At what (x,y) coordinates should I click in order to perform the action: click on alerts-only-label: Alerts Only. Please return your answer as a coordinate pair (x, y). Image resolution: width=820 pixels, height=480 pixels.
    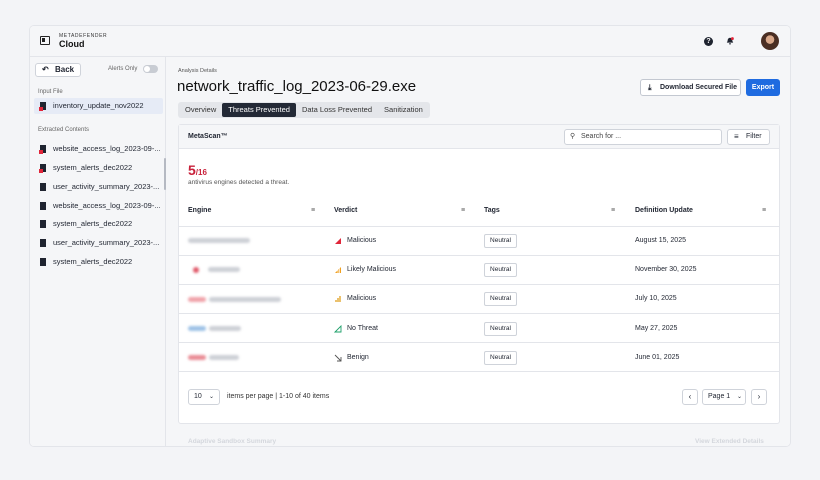
    Looking at the image, I should click on (123, 69).